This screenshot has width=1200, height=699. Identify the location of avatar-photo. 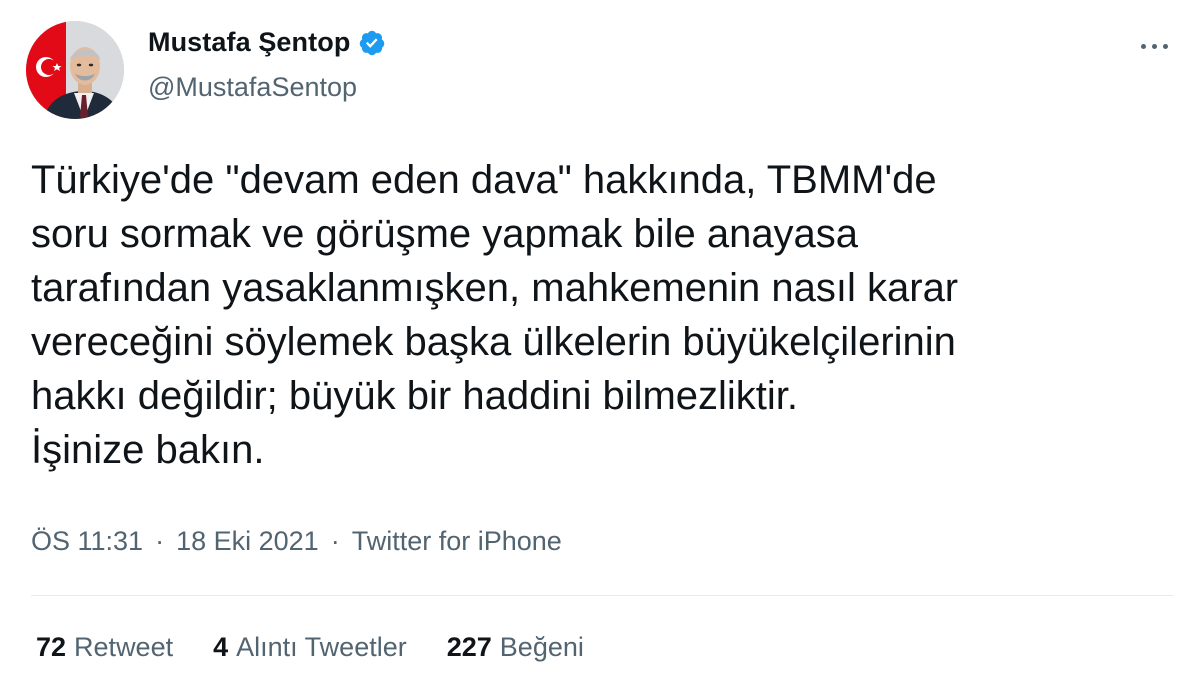
(75, 70).